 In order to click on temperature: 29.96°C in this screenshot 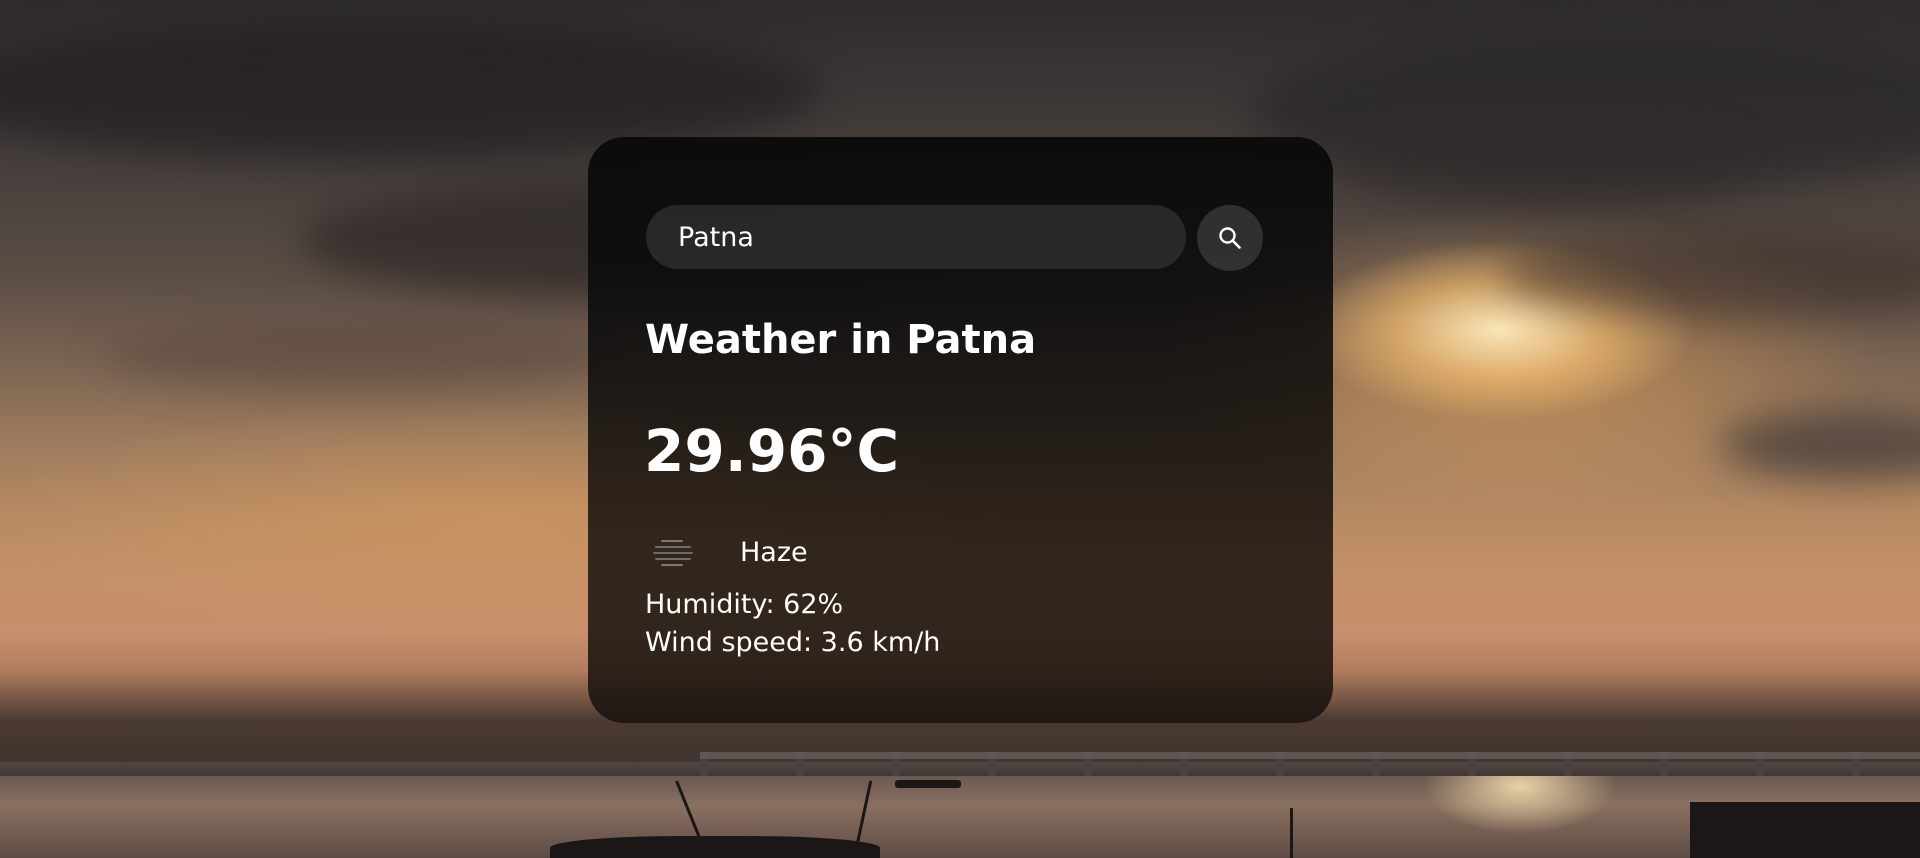, I will do `click(772, 451)`.